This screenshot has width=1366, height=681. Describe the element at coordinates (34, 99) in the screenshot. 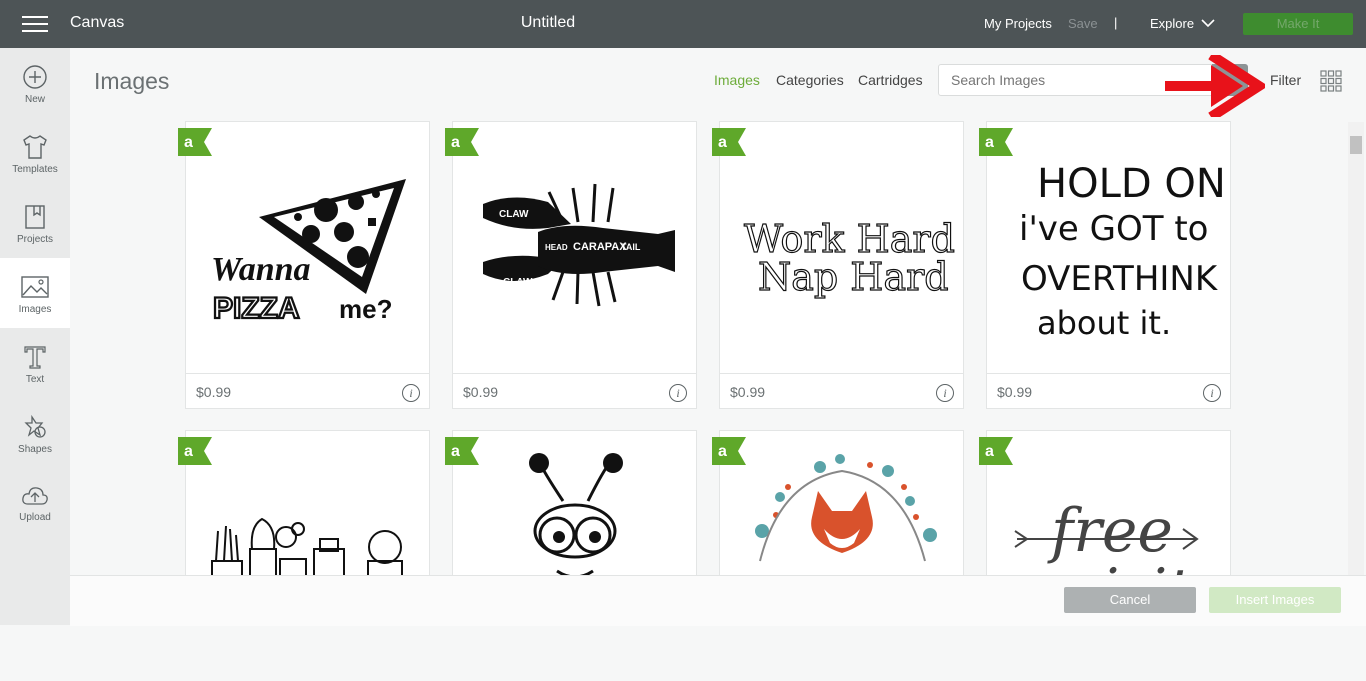

I see `sidebar-item-label: New` at that location.